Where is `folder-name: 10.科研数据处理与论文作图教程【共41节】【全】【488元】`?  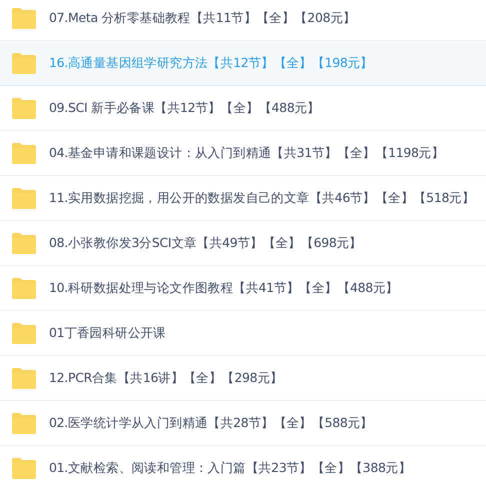 folder-name: 10.科研数据处理与论文作图教程【共41节】【全】【488元】 is located at coordinates (223, 288).